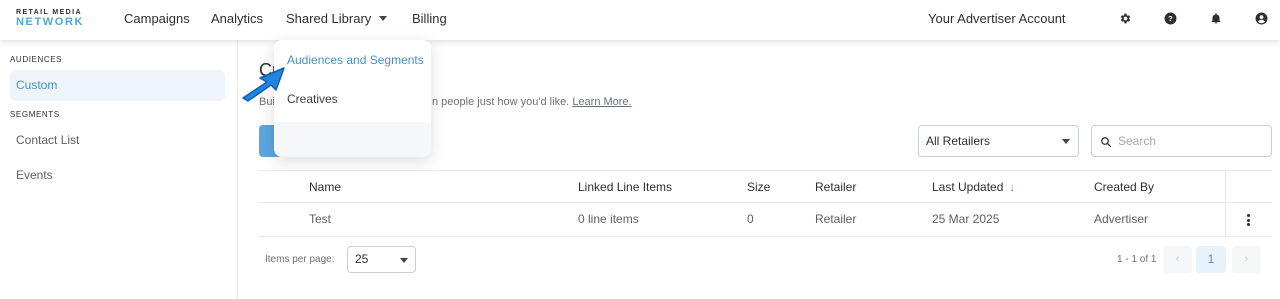 The width and height of the screenshot is (1280, 299). Describe the element at coordinates (117, 140) in the screenshot. I see `sidebar-item-contact-list: Contact List` at that location.